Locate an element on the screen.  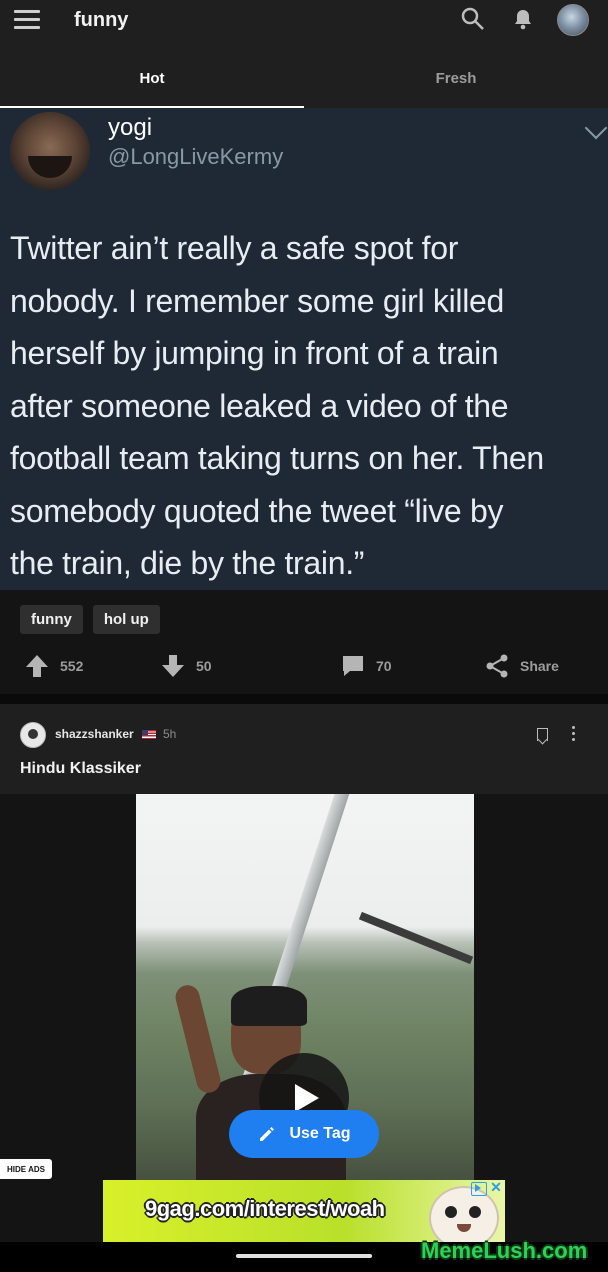
upvote-arrow-icon is located at coordinates (37, 666).